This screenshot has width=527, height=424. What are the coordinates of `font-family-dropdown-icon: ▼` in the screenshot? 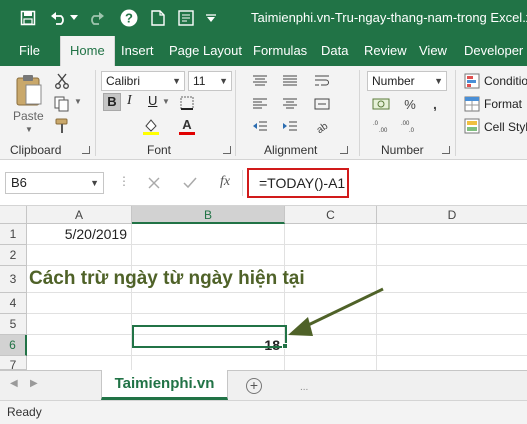 It's located at (176, 81).